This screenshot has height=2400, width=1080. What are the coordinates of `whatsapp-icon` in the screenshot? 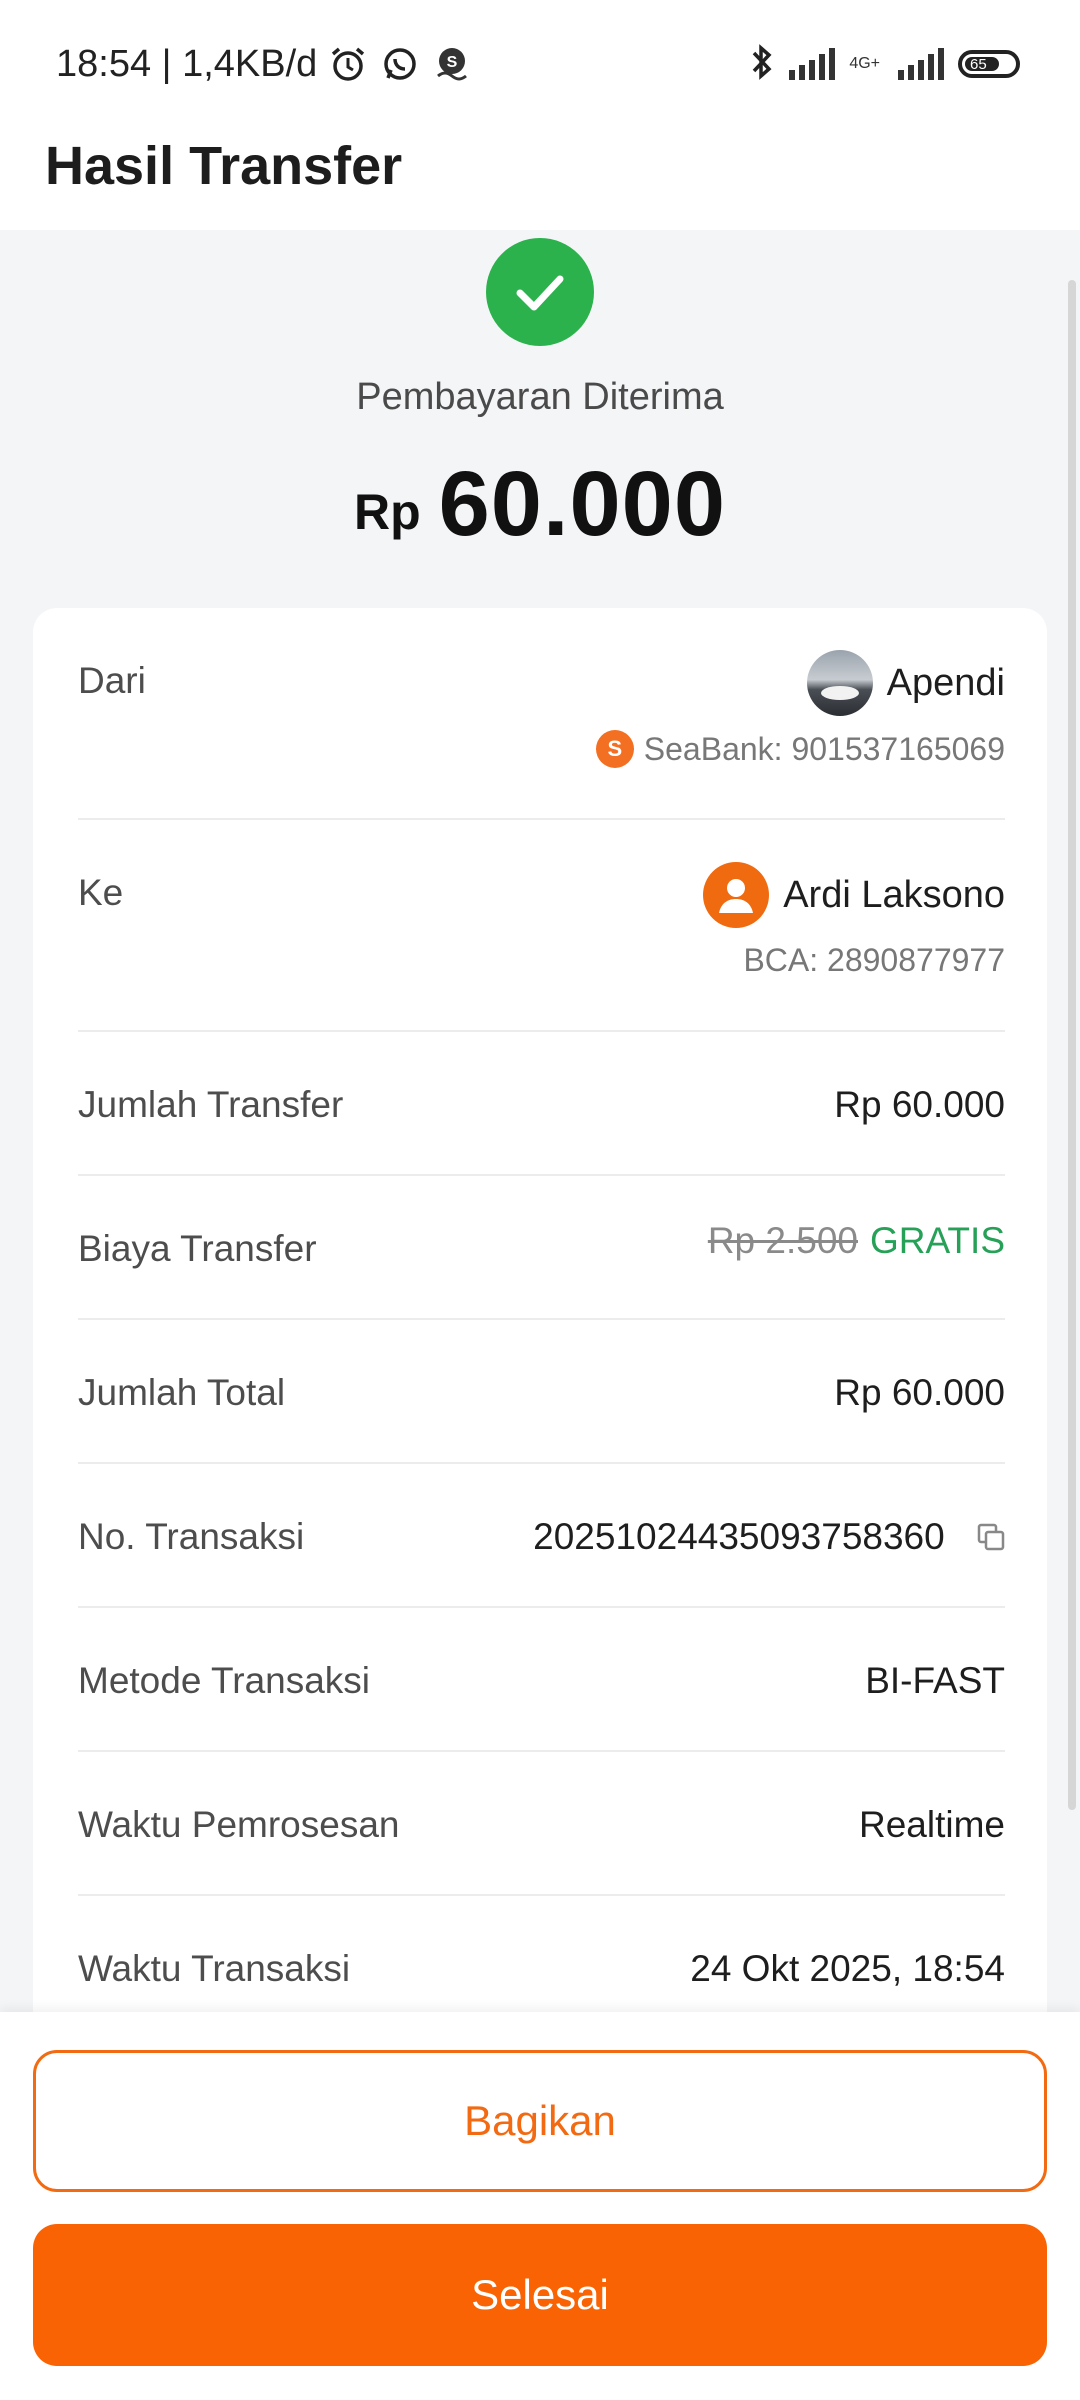 It's located at (400, 64).